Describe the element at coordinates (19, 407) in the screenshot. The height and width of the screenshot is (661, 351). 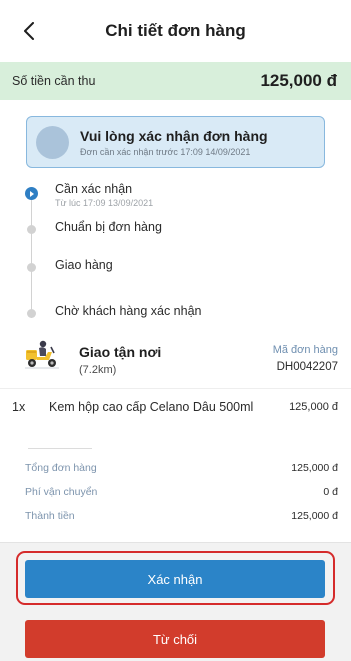
I see `item-quantity: 1x` at that location.